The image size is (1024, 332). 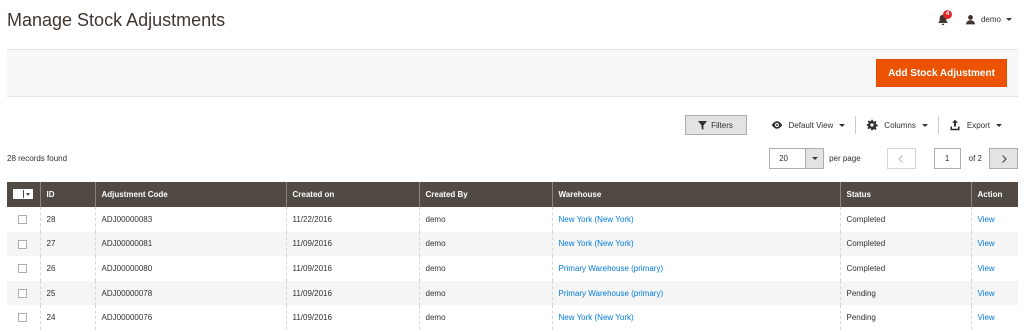 I want to click on adjustment-code-cell: ADJ00000076, so click(x=190, y=317).